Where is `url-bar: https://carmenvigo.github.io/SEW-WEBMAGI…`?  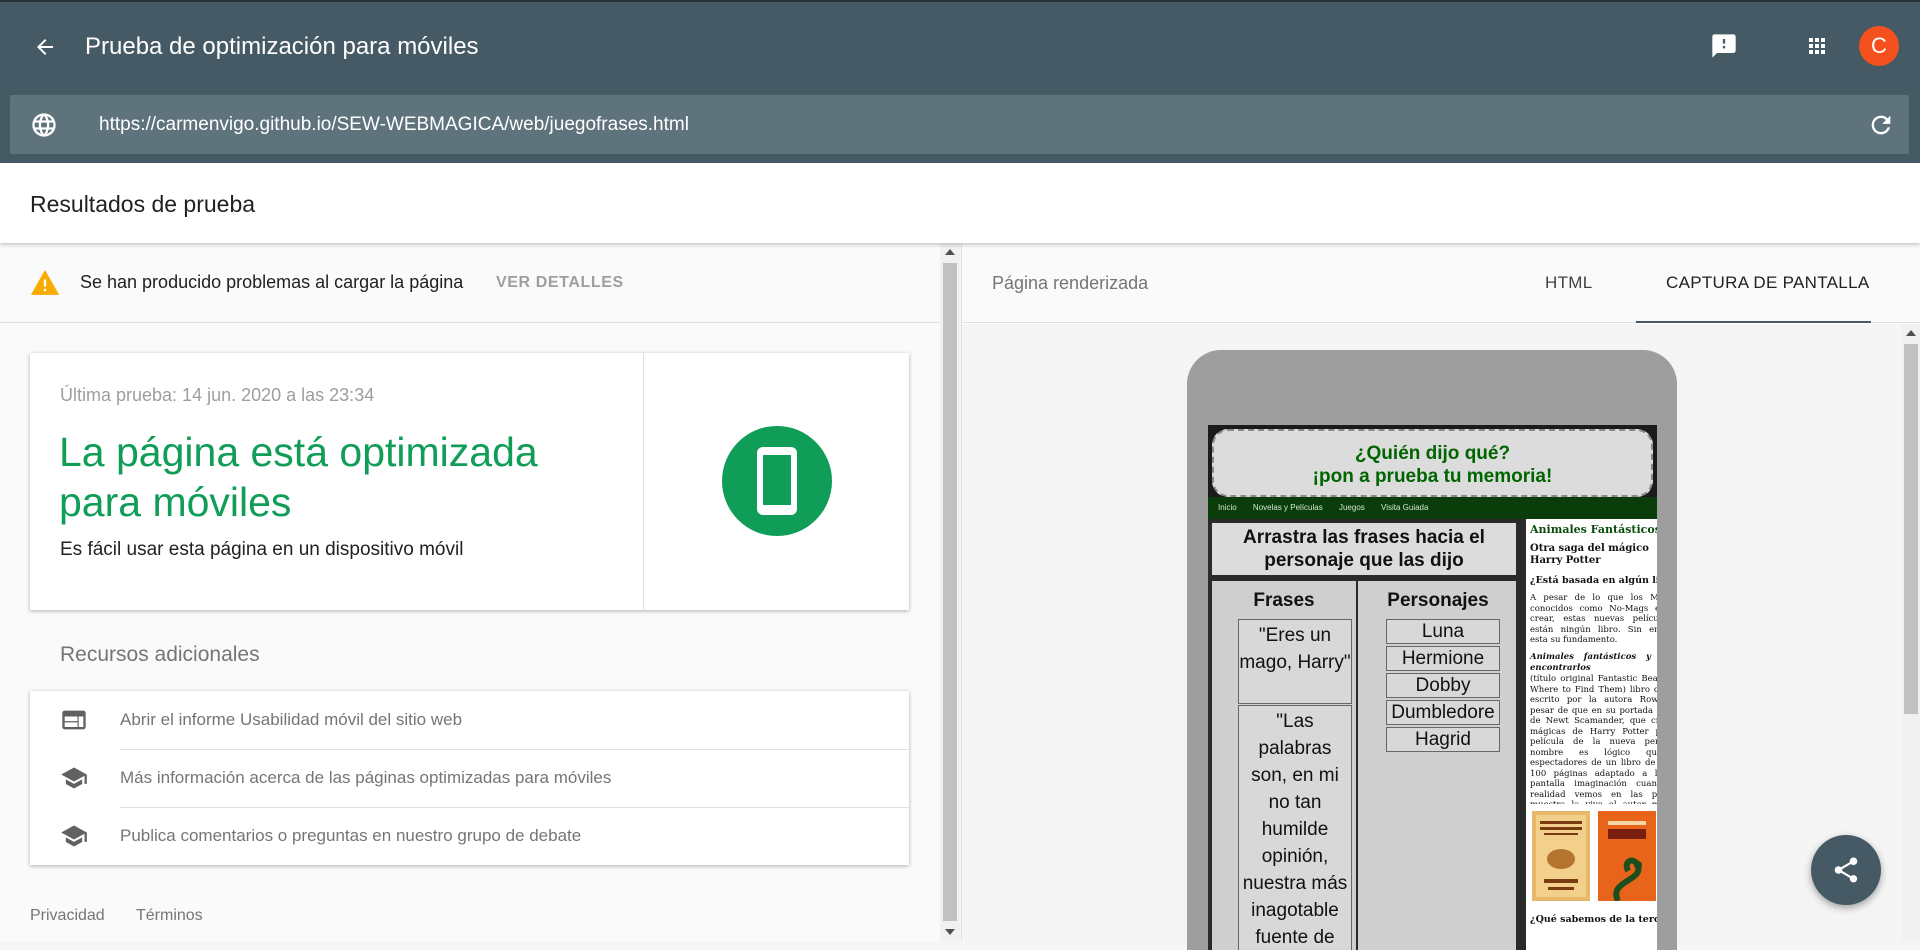
url-bar: https://carmenvigo.github.io/SEW-WEBMAGI… is located at coordinates (959, 124).